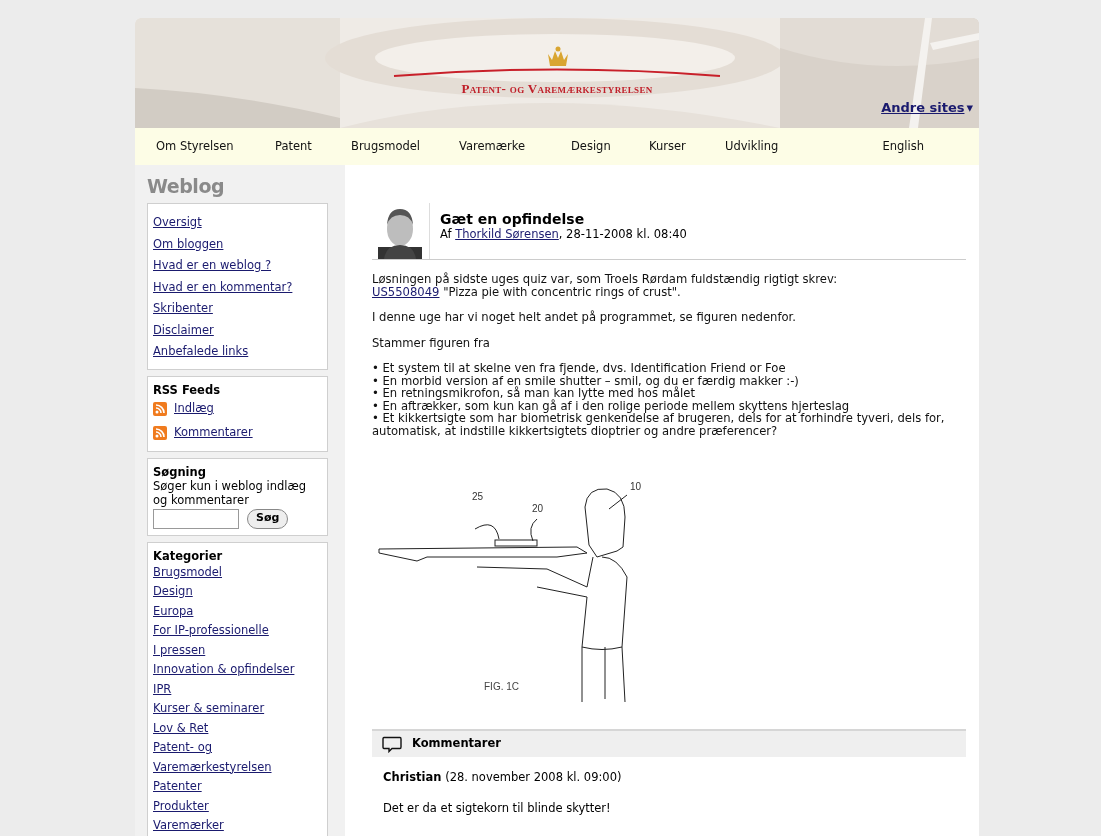 The width and height of the screenshot is (1101, 836). I want to click on post-title: Gæt en opfindelse, so click(513, 219).